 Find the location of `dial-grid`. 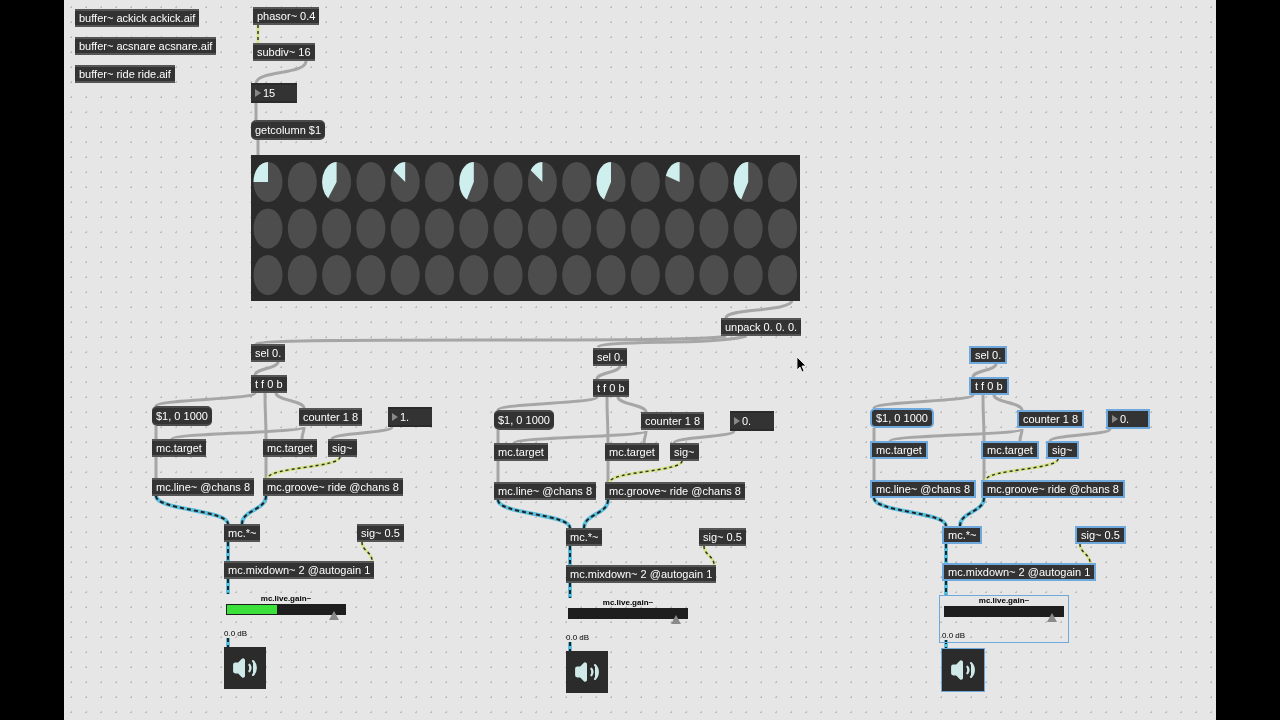

dial-grid is located at coordinates (525, 228).